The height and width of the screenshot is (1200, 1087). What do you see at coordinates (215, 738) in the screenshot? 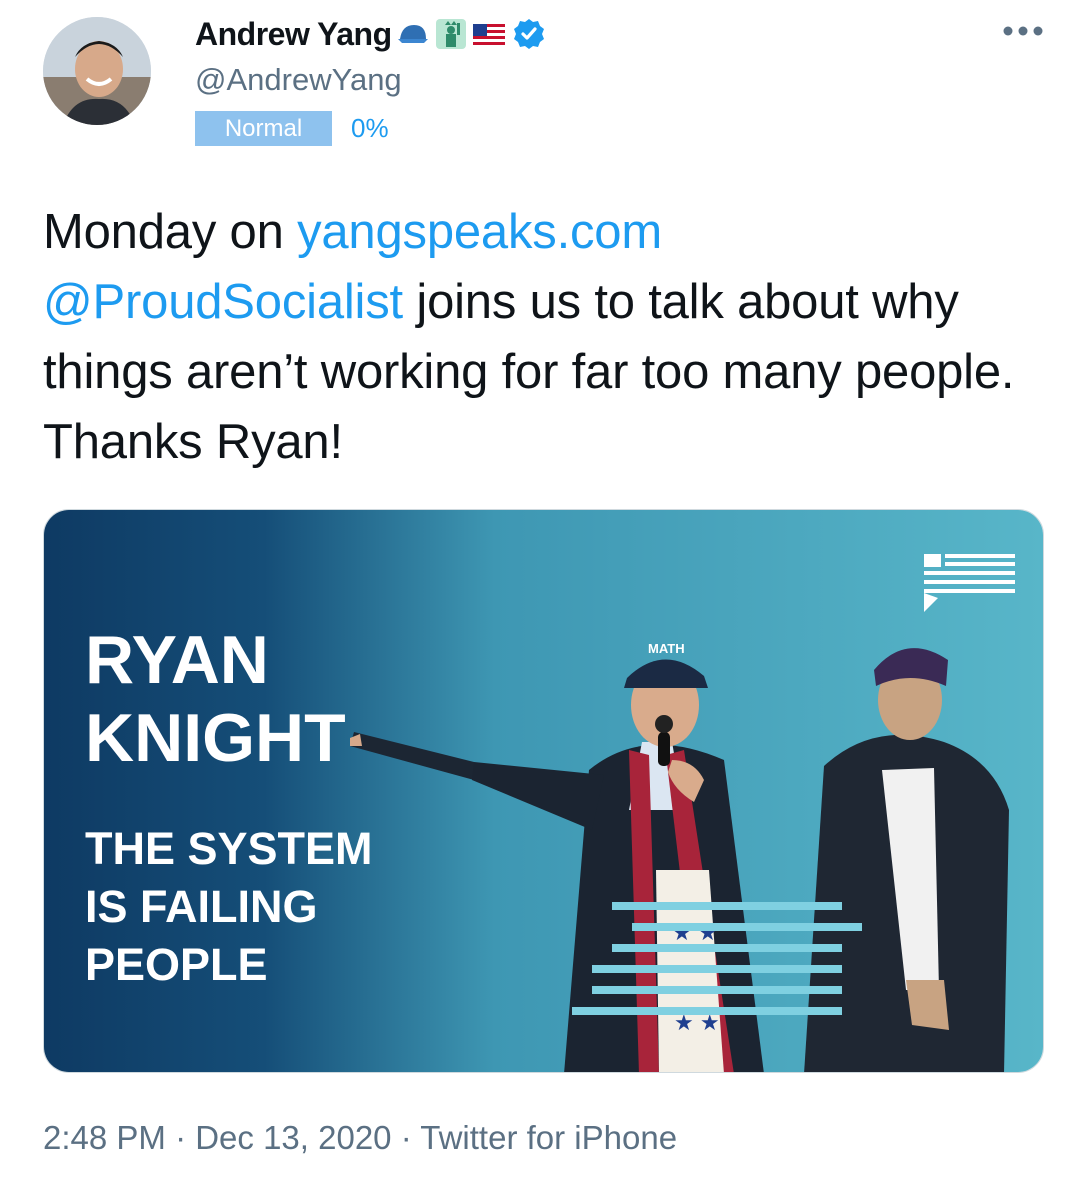
I see `media-title-line2: KNIGHT` at bounding box center [215, 738].